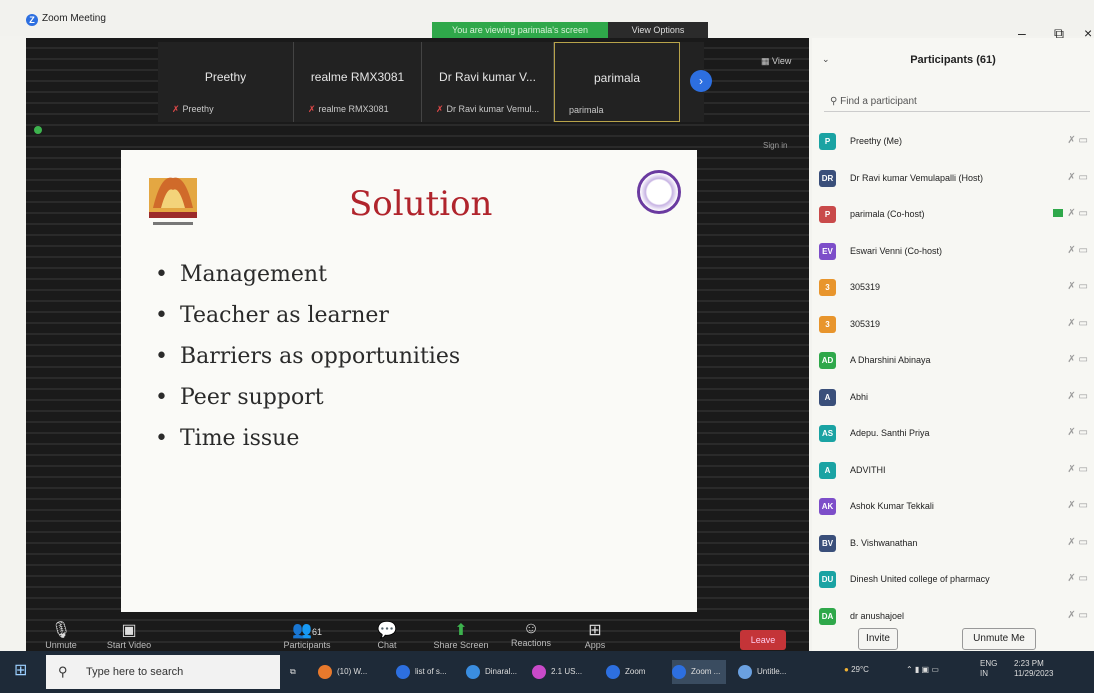 The image size is (1094, 693). Describe the element at coordinates (659, 192) in the screenshot. I see `university-seal-logo` at that location.